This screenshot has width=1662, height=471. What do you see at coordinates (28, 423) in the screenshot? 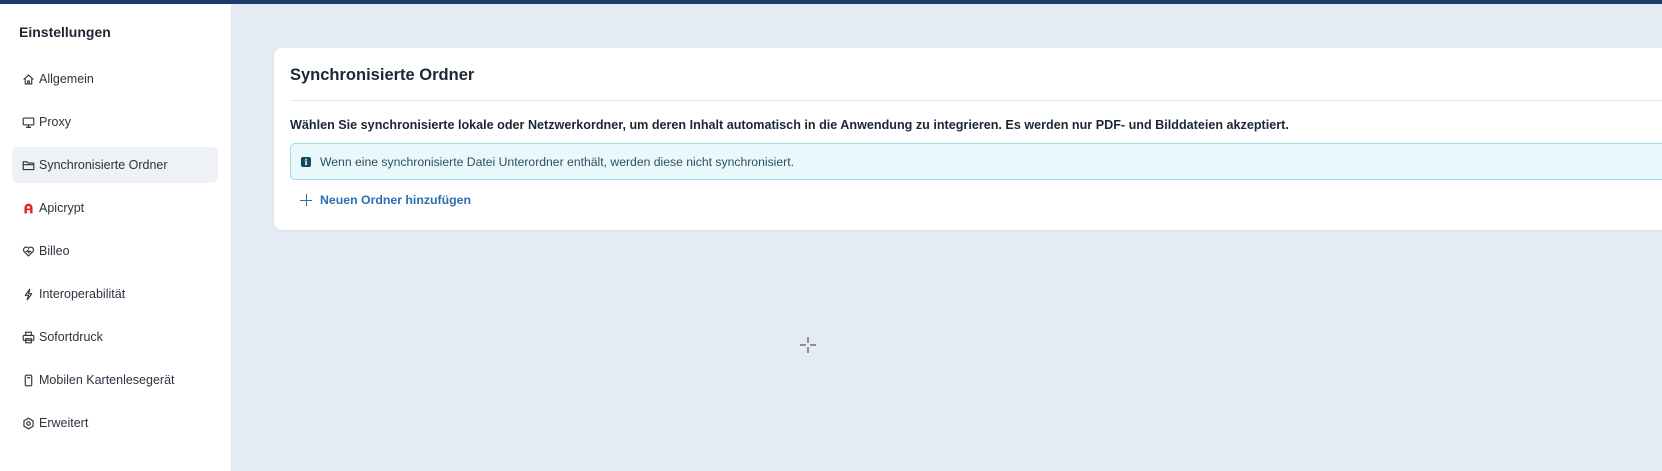
I see `gear-icon` at bounding box center [28, 423].